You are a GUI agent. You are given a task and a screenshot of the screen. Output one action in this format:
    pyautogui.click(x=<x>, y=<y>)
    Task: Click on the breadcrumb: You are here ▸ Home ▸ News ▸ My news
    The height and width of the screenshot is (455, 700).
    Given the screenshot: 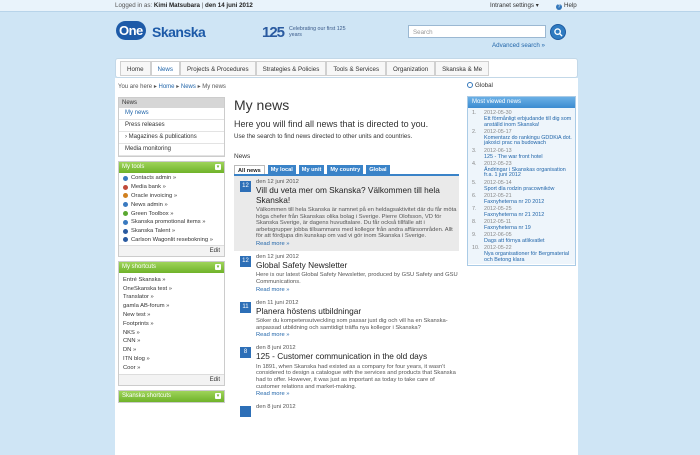 What is the action you would take?
    pyautogui.click(x=172, y=87)
    